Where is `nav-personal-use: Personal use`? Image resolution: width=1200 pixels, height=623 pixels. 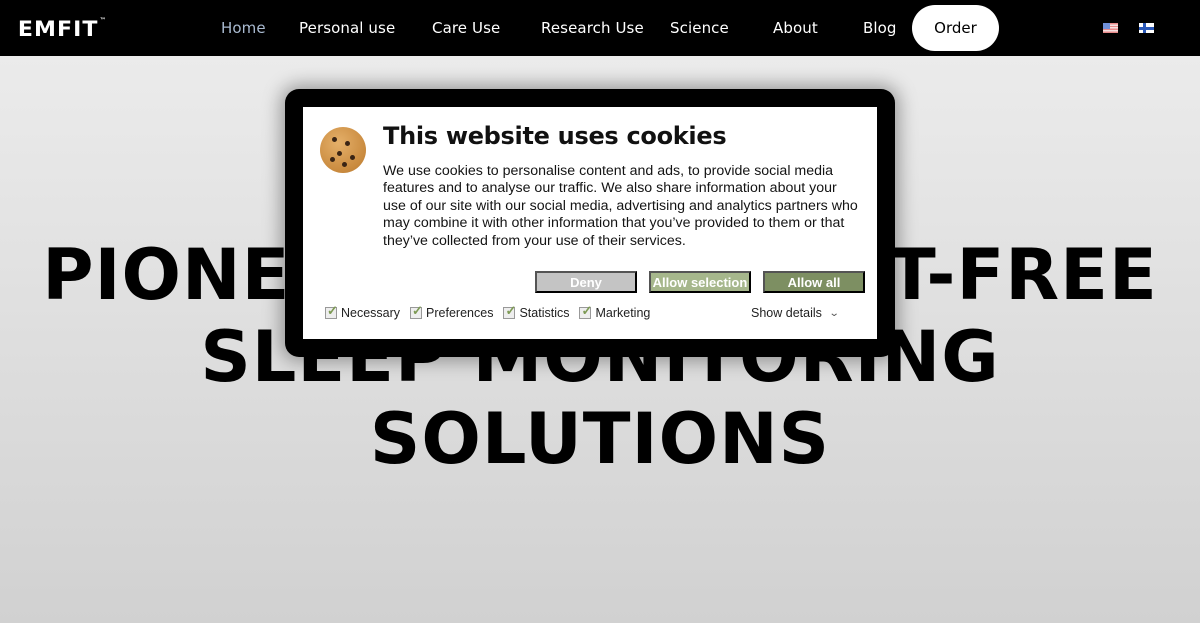 nav-personal-use: Personal use is located at coordinates (347, 28).